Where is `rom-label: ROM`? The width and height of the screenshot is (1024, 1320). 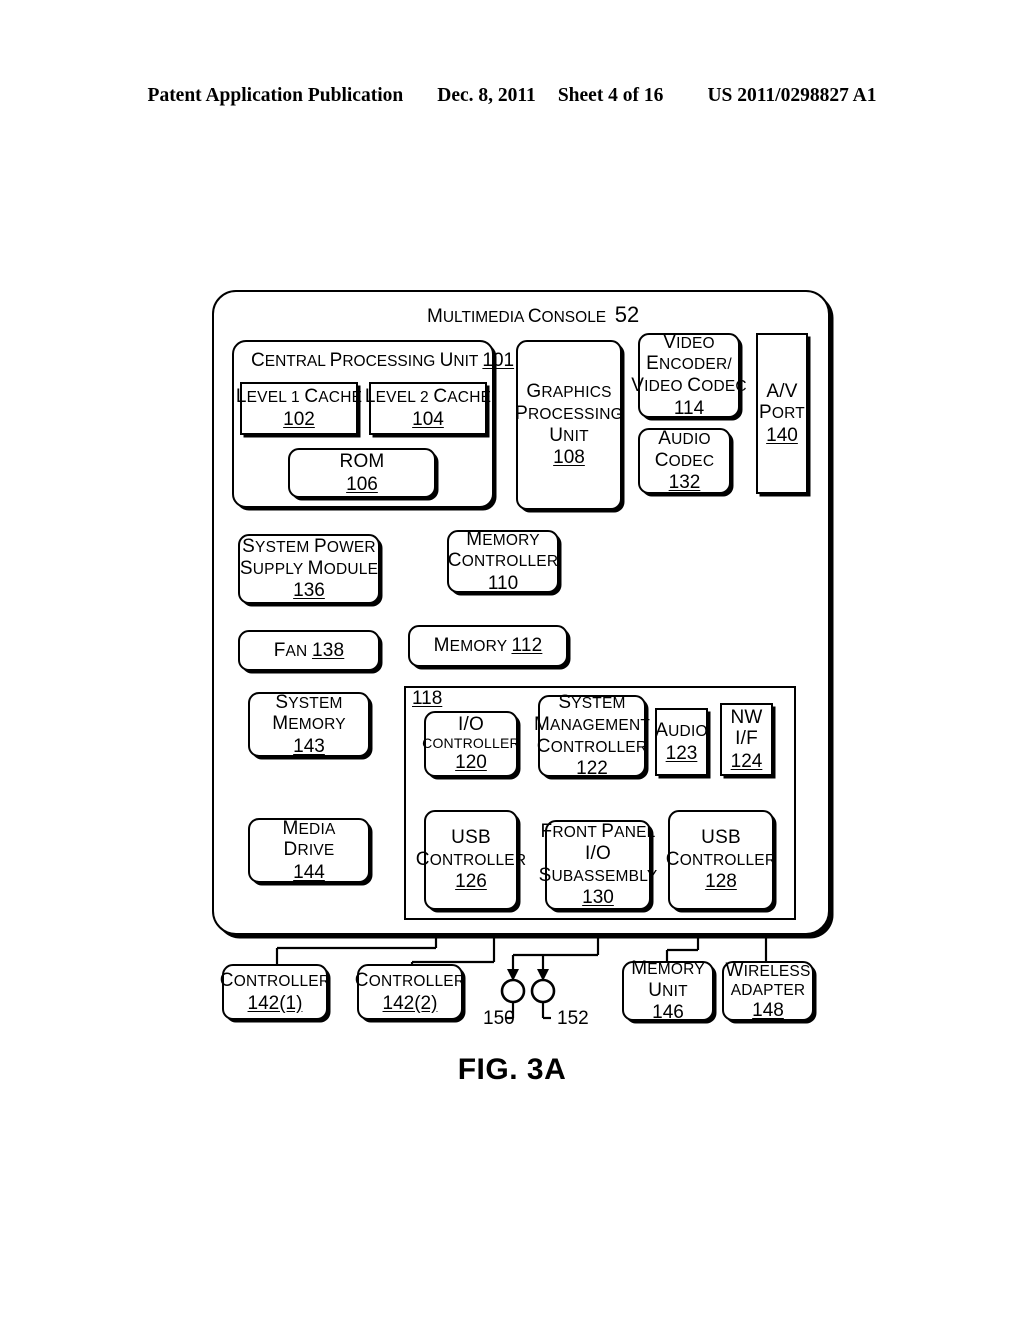 rom-label: ROM is located at coordinates (362, 461).